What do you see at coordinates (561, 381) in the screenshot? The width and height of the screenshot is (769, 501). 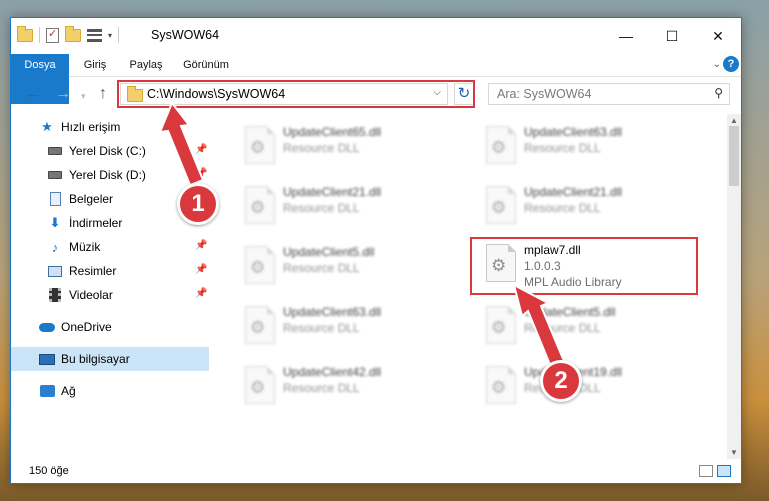 I see `step-badge-2: 2` at bounding box center [561, 381].